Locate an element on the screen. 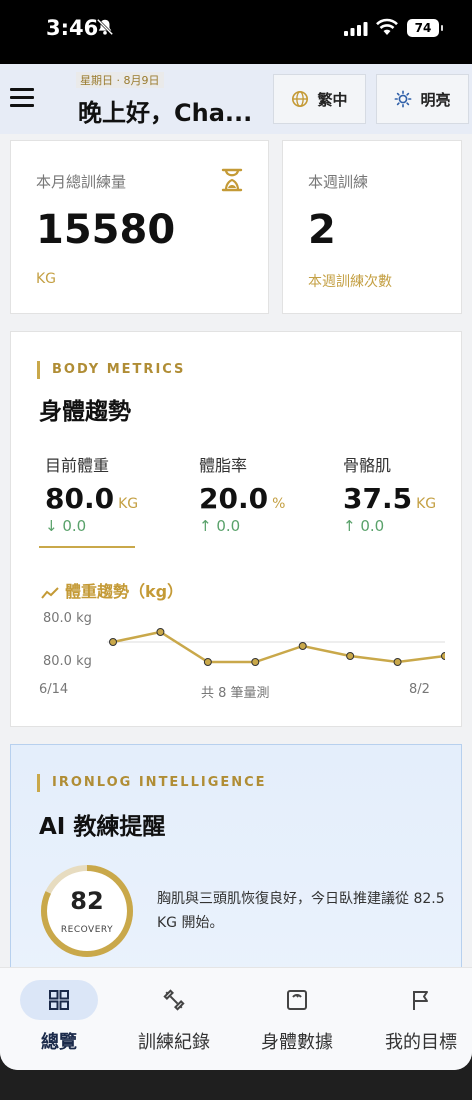 This screenshot has height=1100, width=472. theme-label: 明亮 is located at coordinates (435, 99).